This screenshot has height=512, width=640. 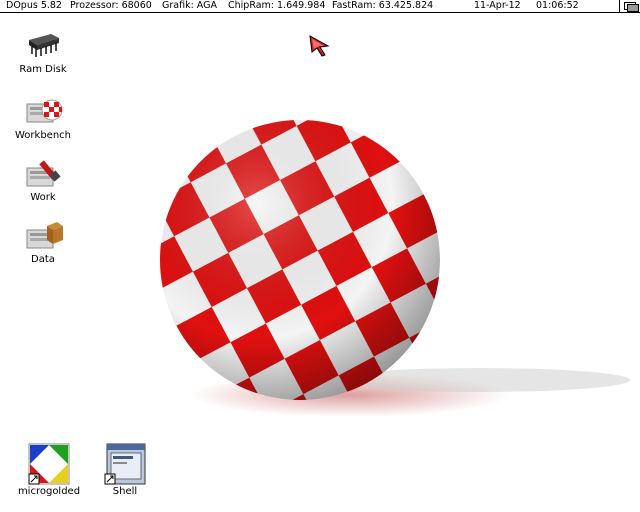 I want to click on desktop-icon-work: Work, so click(x=43, y=180).